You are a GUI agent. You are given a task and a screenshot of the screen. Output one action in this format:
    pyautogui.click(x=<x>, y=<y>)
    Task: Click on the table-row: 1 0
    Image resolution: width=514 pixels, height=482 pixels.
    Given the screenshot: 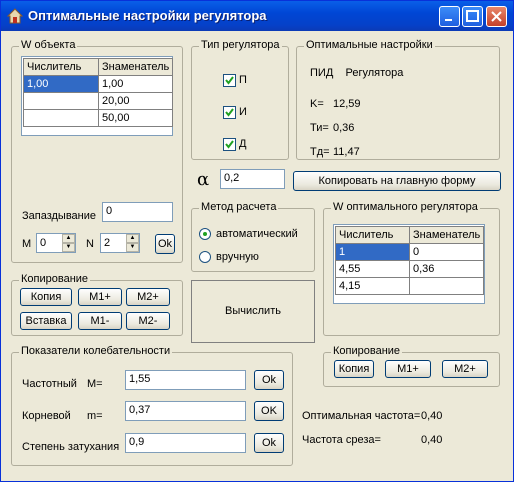 What is the action you would take?
    pyautogui.click(x=410, y=252)
    